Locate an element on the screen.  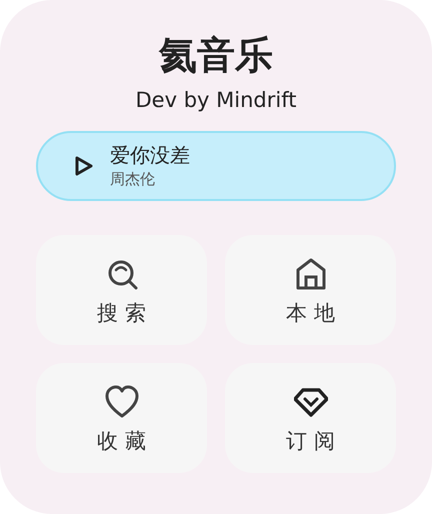
artist-name: 周杰伦 is located at coordinates (132, 179).